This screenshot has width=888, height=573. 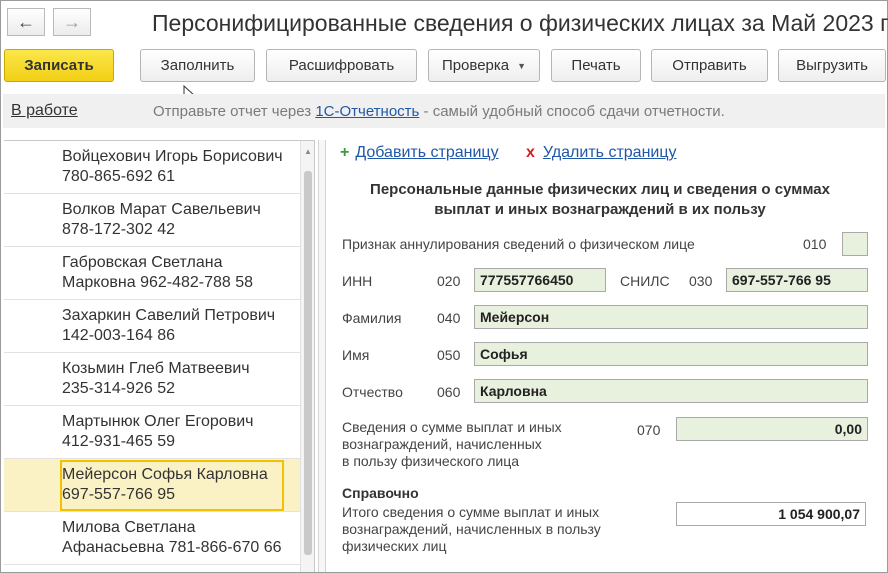 What do you see at coordinates (172, 547) in the screenshot?
I see `list-item-snils: Афанасьевна 781-866-670 66` at bounding box center [172, 547].